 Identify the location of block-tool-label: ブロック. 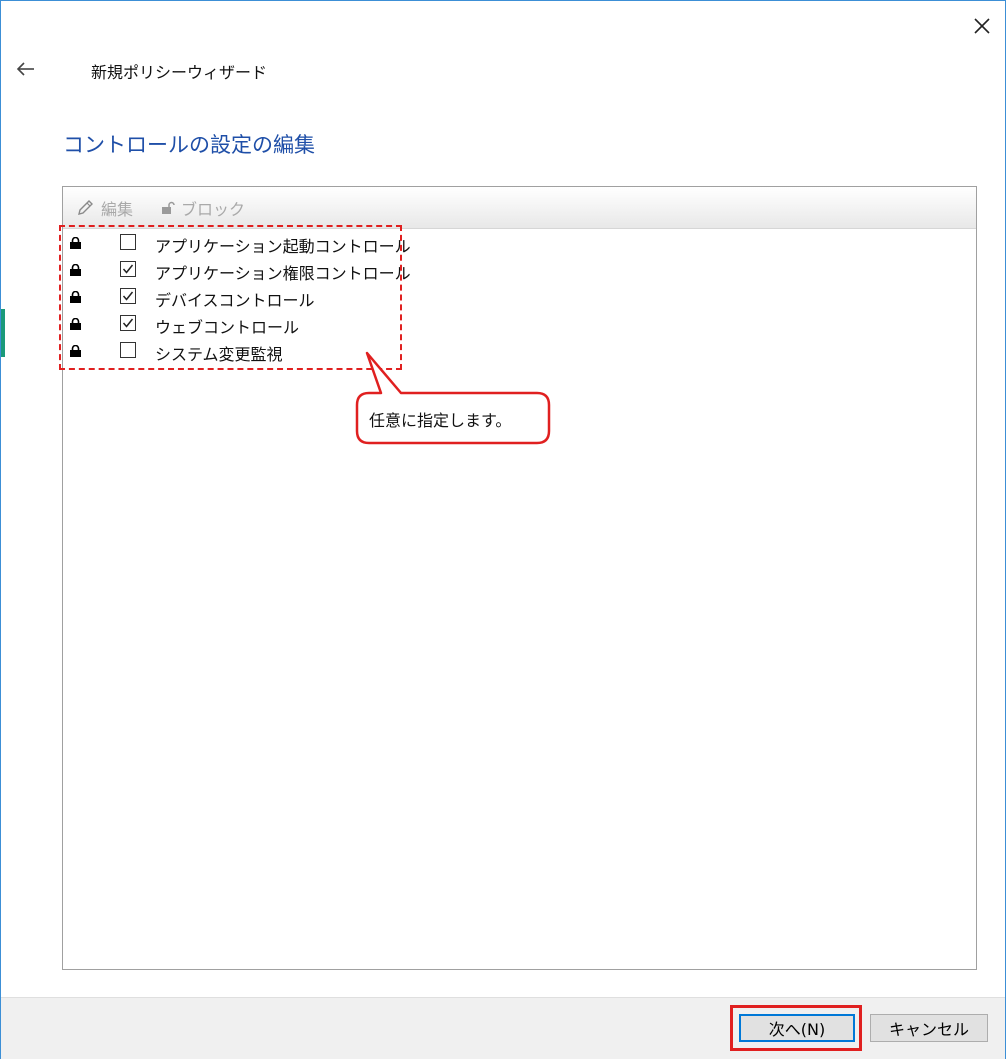
(213, 209).